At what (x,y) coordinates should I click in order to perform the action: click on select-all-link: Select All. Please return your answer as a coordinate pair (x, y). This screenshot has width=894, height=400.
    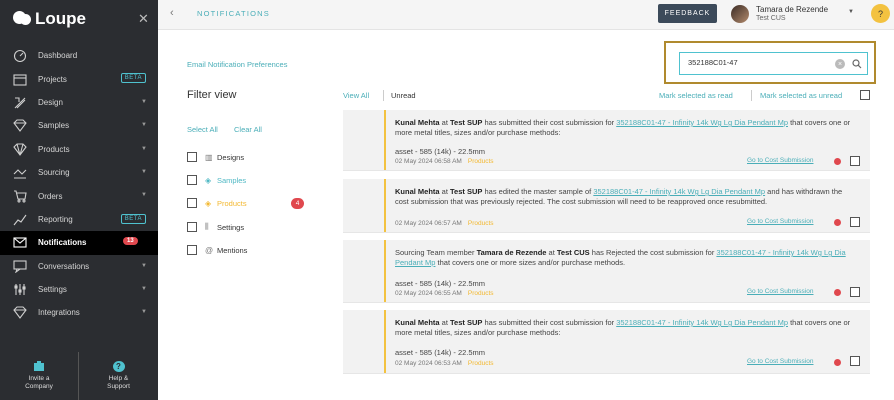
    Looking at the image, I should click on (202, 129).